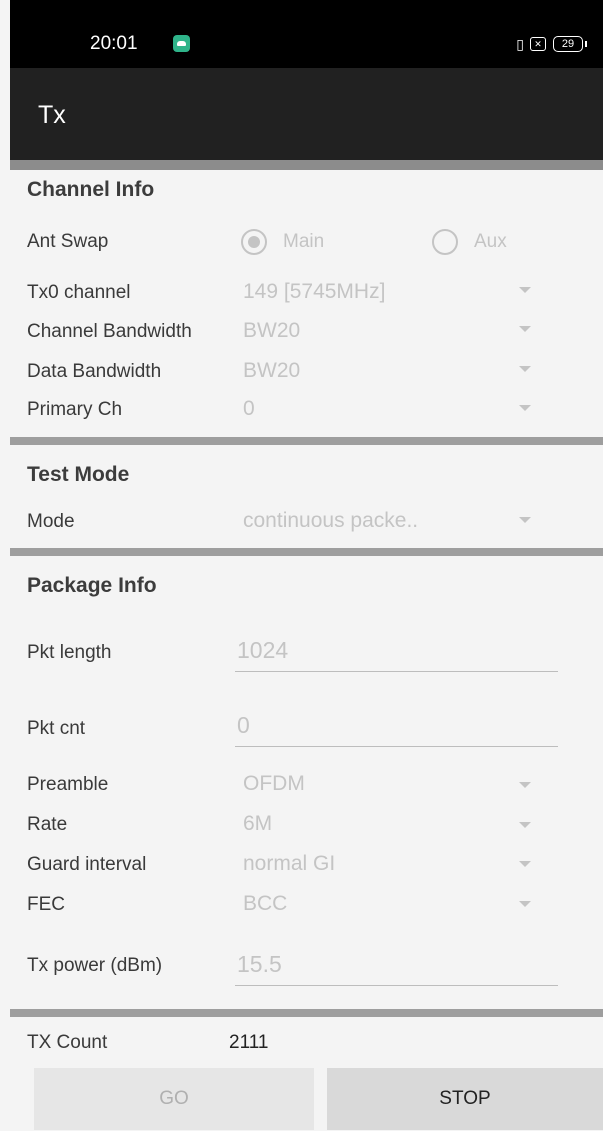 The height and width of the screenshot is (1131, 603). Describe the element at coordinates (396, 671) in the screenshot. I see `pkt-length-underline` at that location.